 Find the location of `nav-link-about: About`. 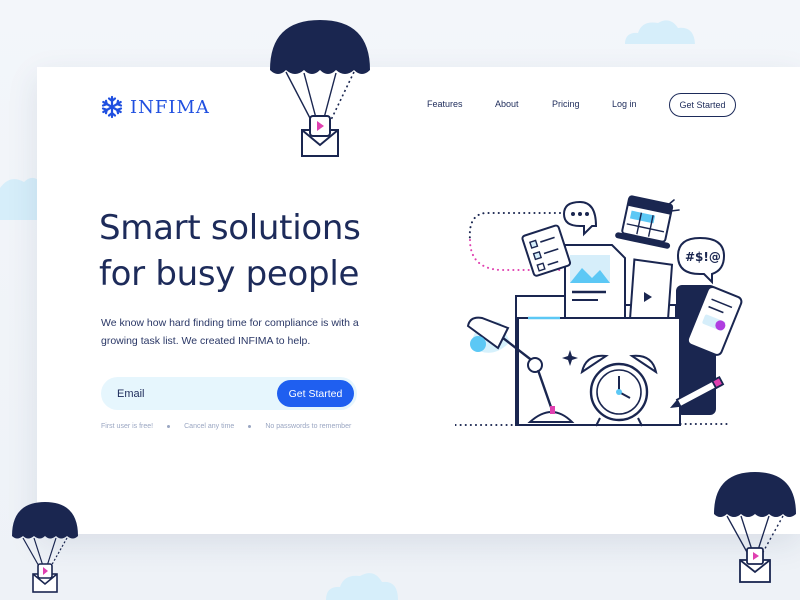

nav-link-about: About is located at coordinates (507, 104).